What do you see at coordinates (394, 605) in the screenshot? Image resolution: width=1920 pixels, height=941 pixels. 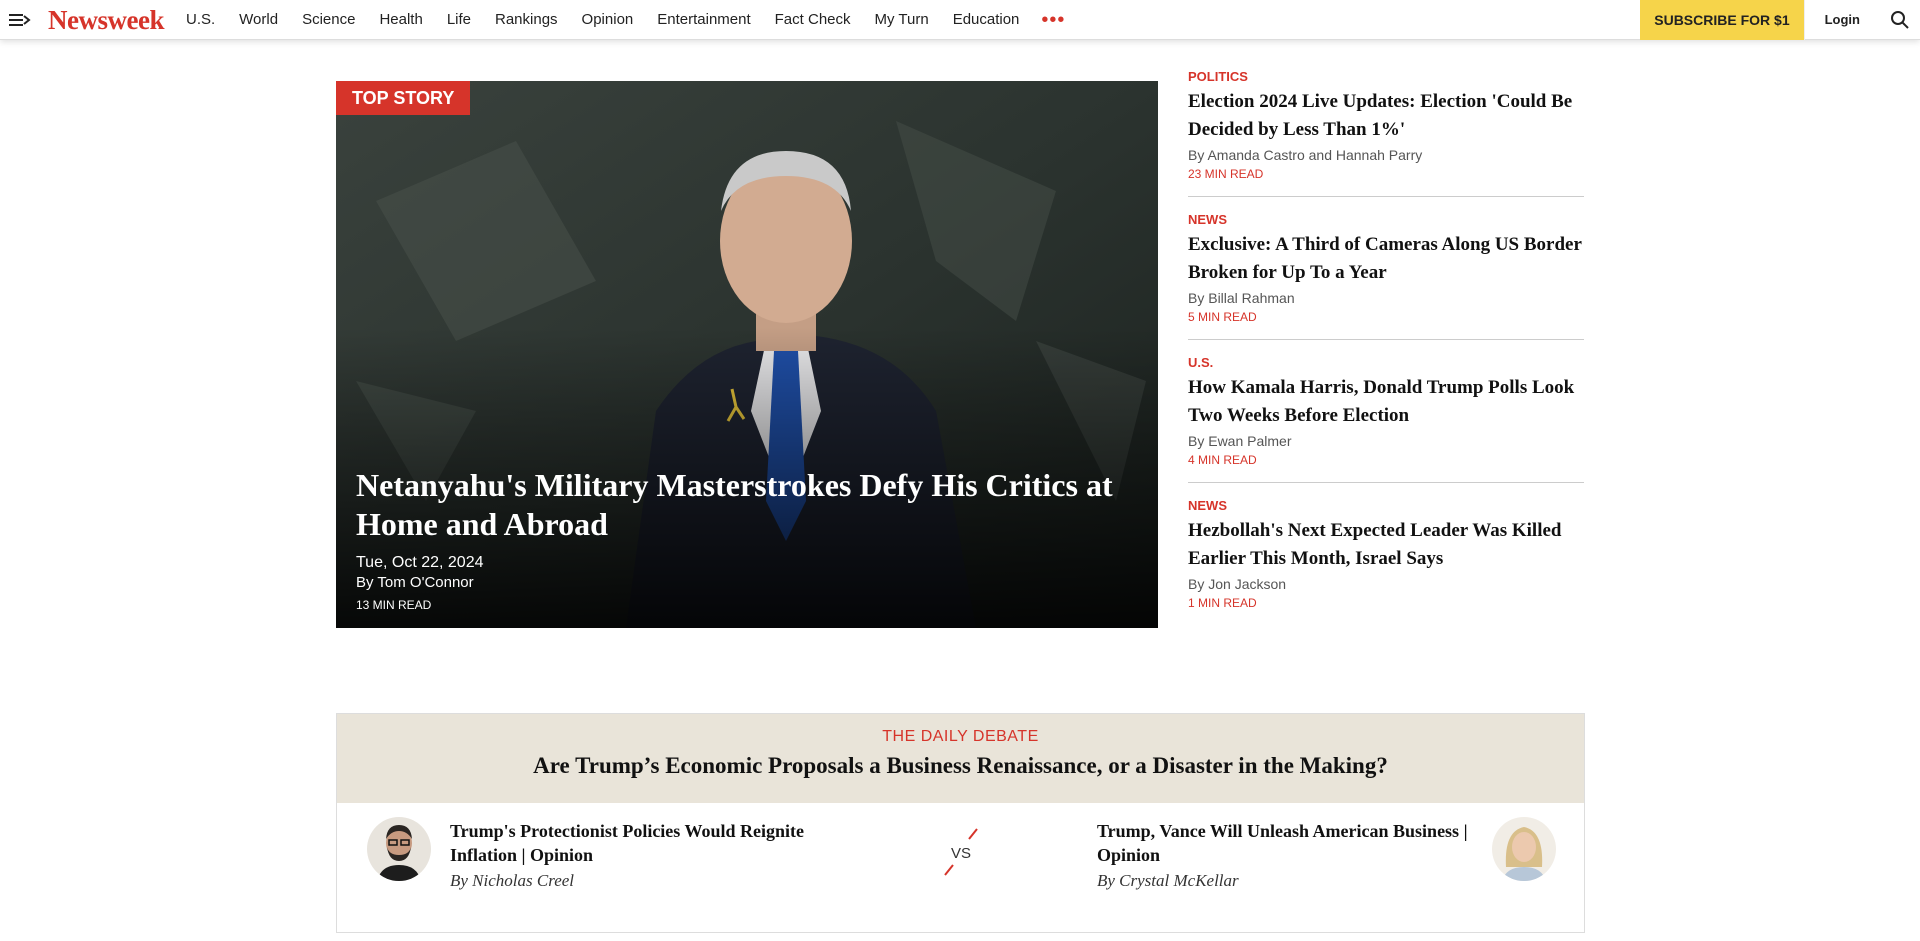 I see `top-story-read-time: 13 MIN READ` at bounding box center [394, 605].